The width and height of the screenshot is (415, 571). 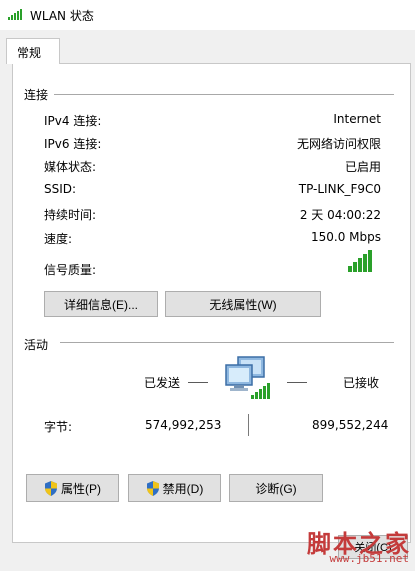 What do you see at coordinates (60, 189) in the screenshot?
I see `ssid-label: SSID:` at bounding box center [60, 189].